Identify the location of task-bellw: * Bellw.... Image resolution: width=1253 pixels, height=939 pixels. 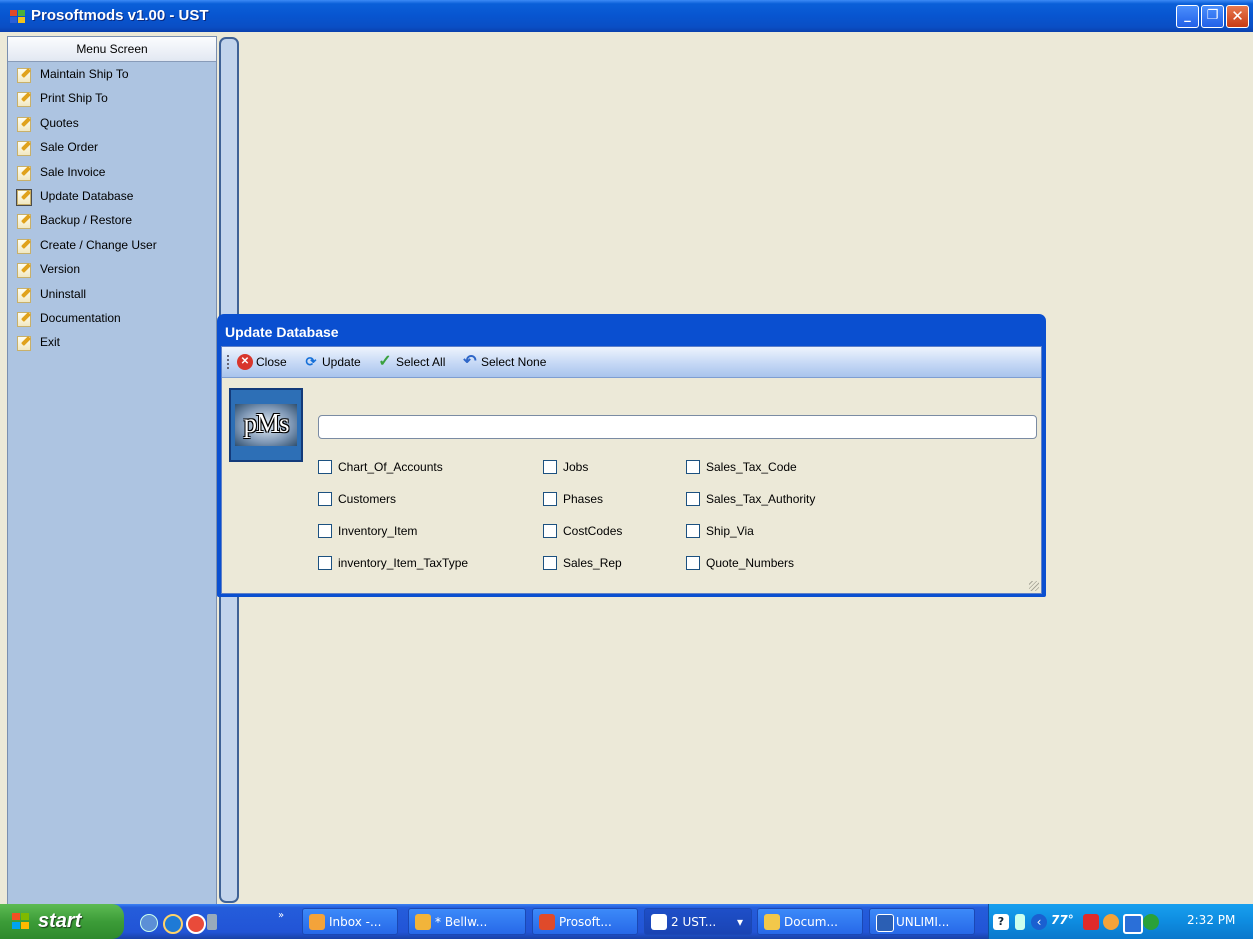
(467, 921).